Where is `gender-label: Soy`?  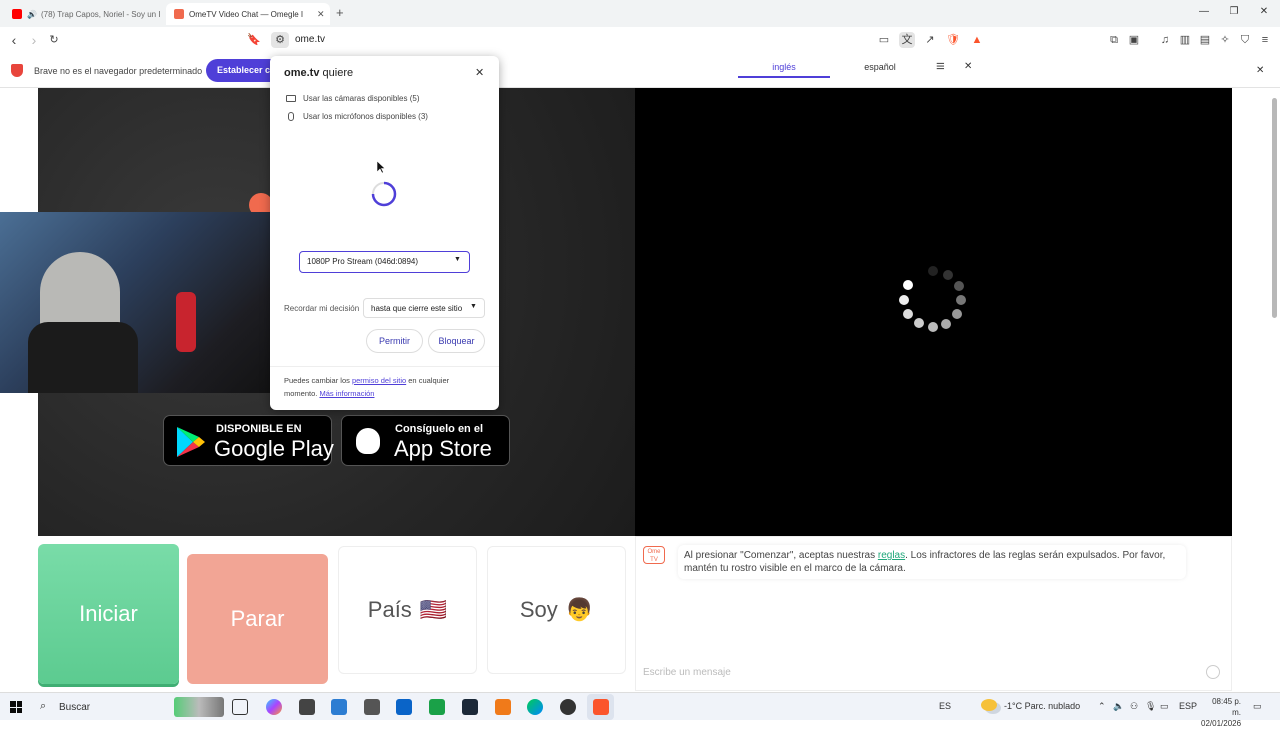 gender-label: Soy is located at coordinates (538, 609).